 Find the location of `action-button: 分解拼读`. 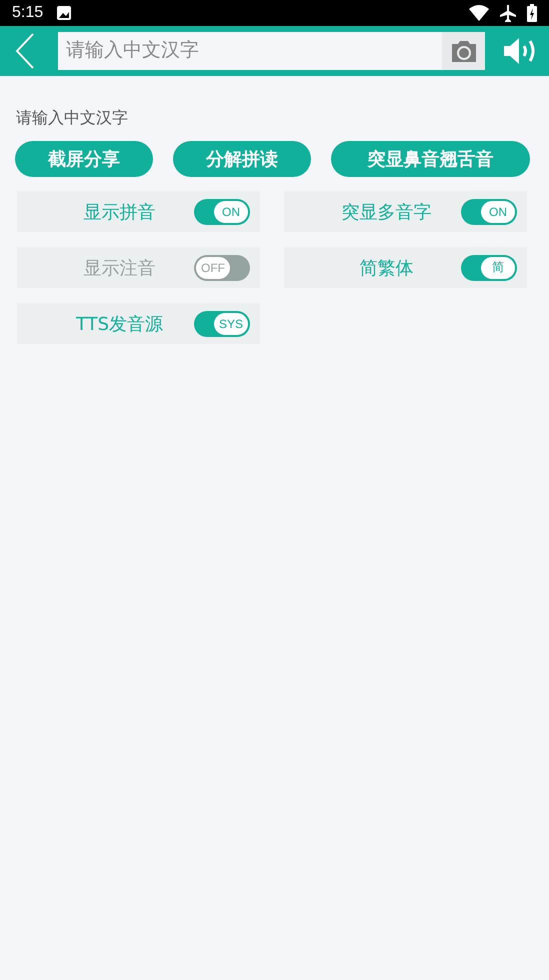

action-button: 分解拼读 is located at coordinates (242, 159).